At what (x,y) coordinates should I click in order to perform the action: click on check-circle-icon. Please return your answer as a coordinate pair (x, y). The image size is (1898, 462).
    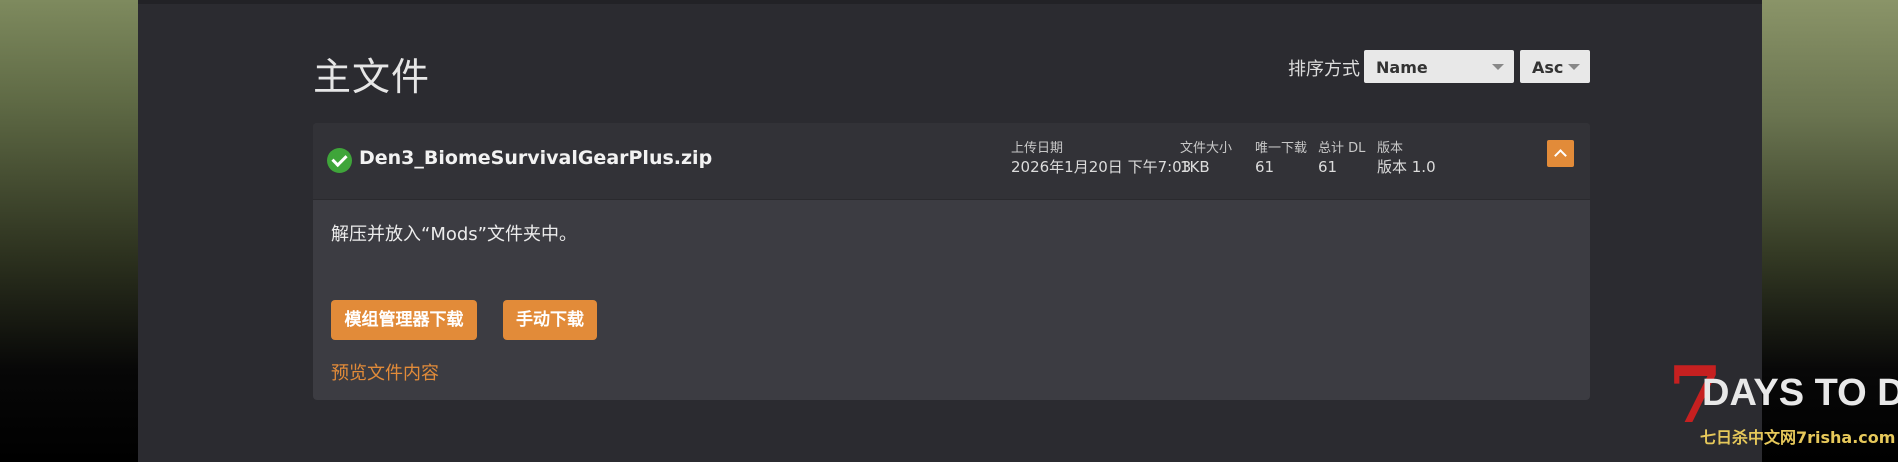
    Looking at the image, I should click on (339, 160).